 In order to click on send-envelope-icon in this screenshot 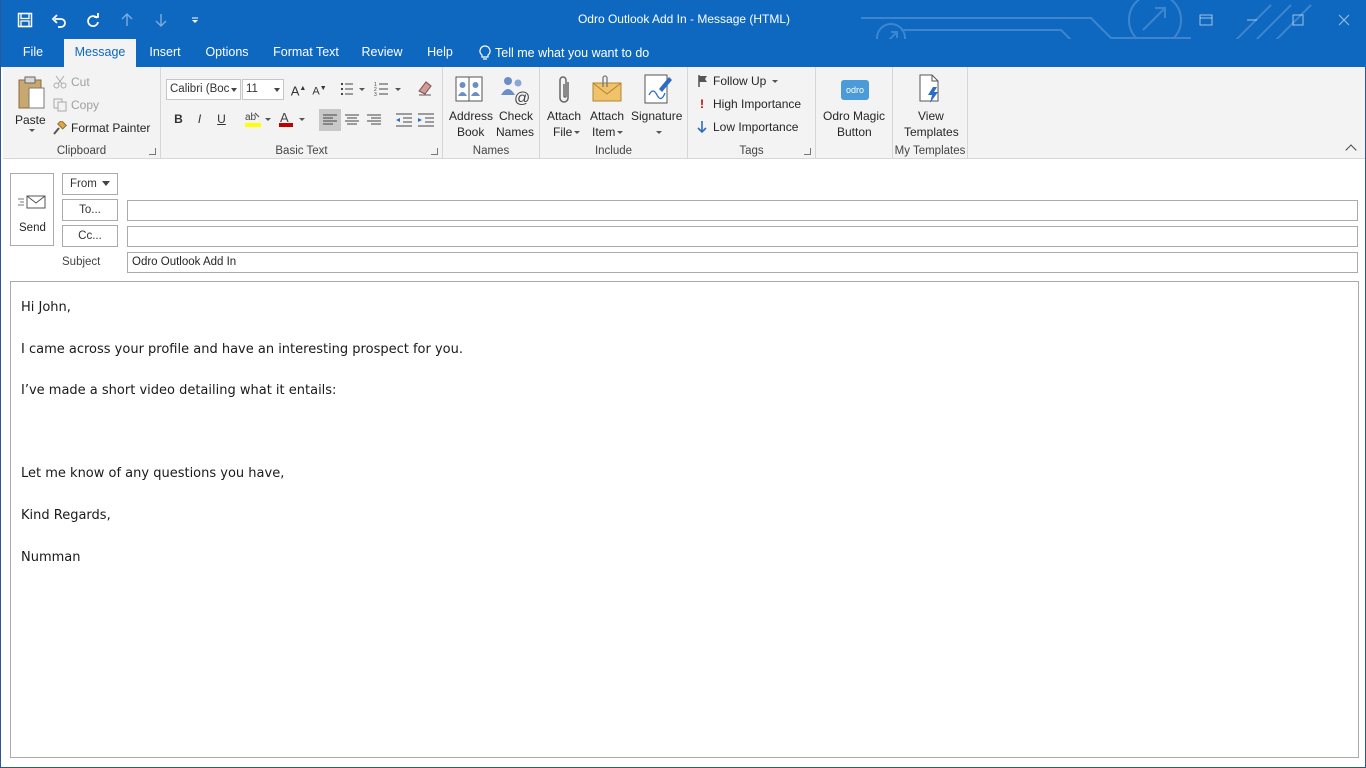, I will do `click(32, 202)`.